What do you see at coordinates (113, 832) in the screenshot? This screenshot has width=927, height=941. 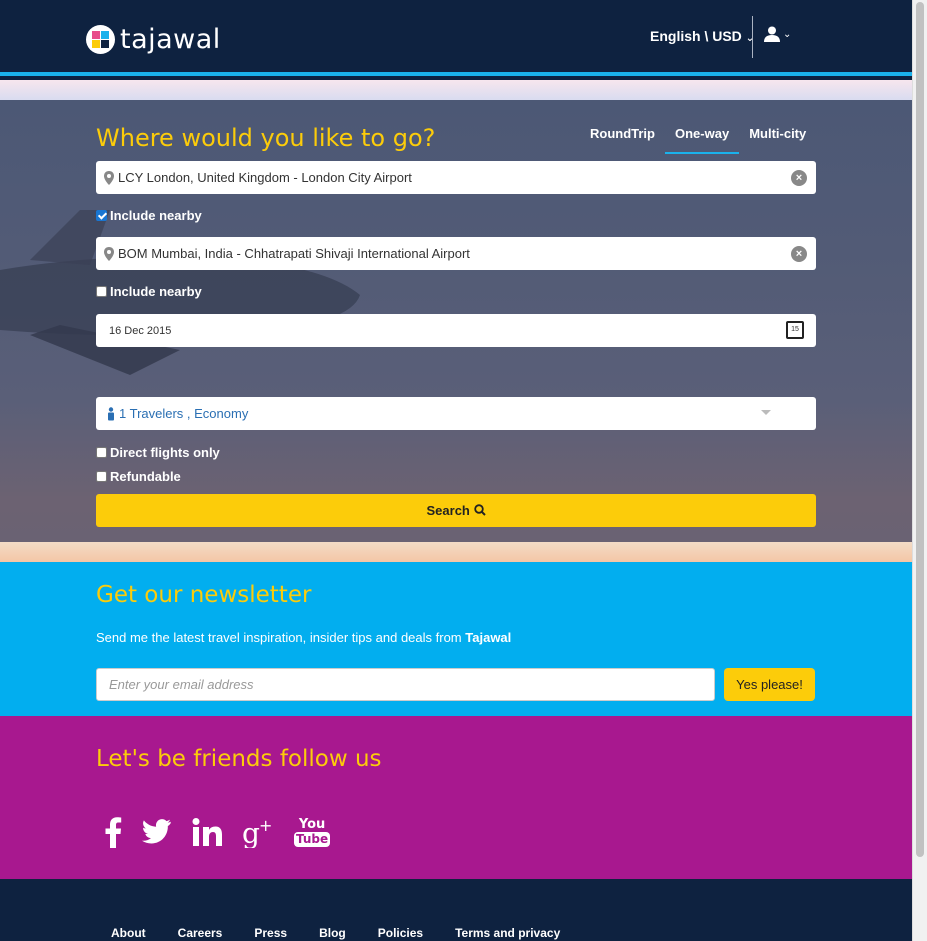 I see `facebook-icon` at bounding box center [113, 832].